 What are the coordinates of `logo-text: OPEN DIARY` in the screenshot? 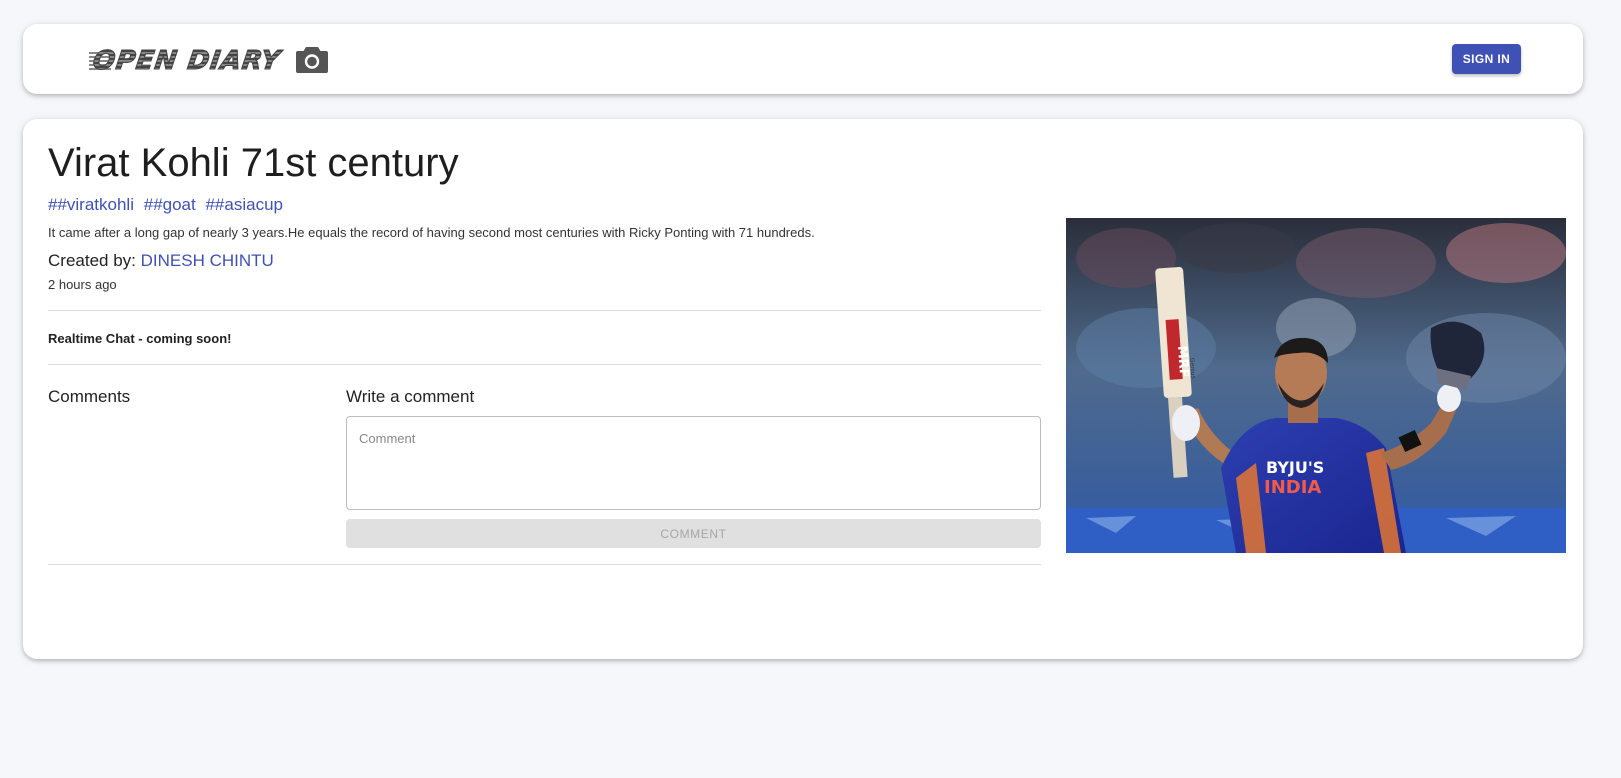 It's located at (186, 61).